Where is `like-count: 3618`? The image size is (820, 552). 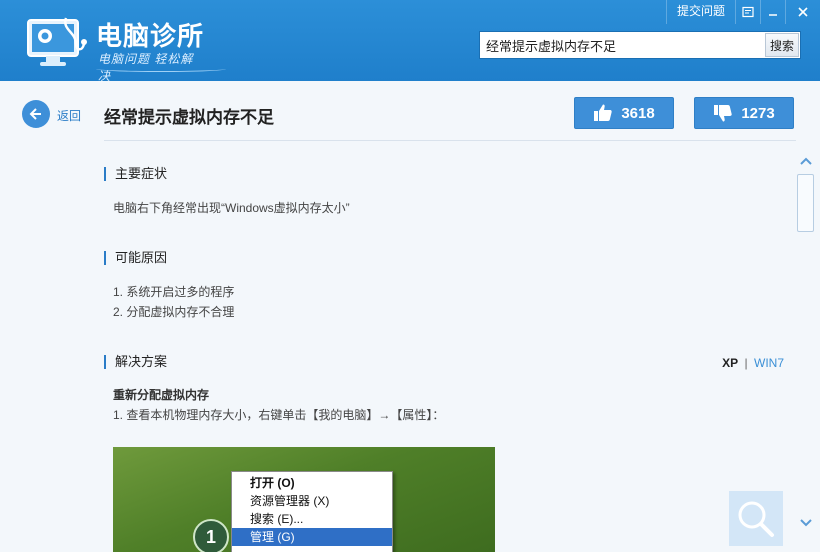 like-count: 3618 is located at coordinates (638, 113).